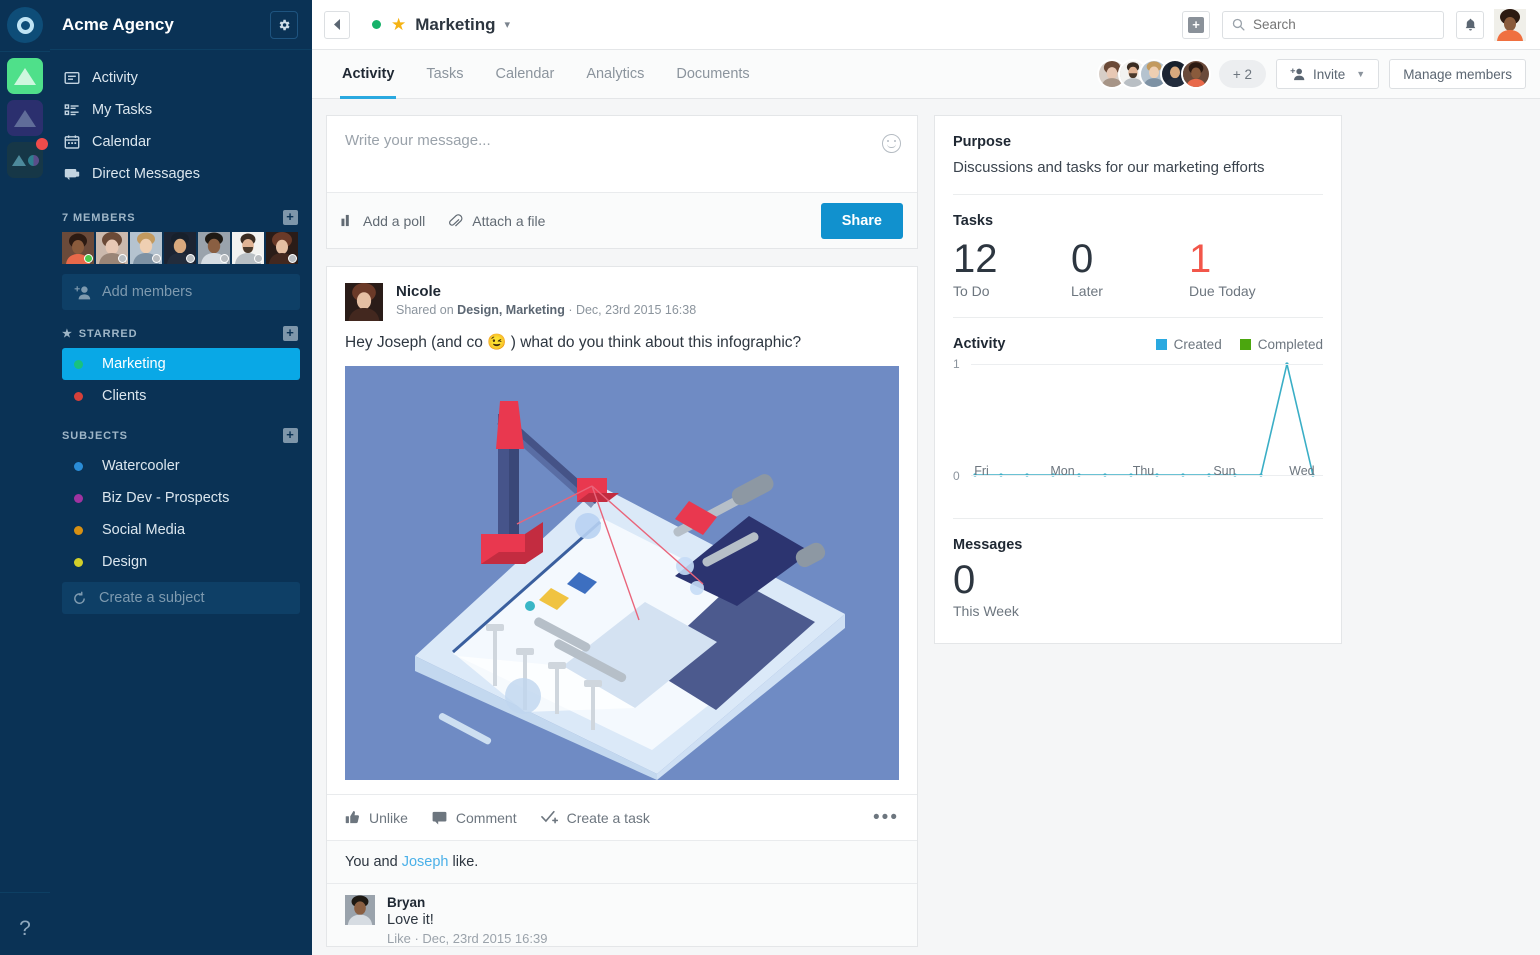 This screenshot has height=955, width=1540. I want to click on post-timestamp: Dec, 23rd 2015 16:38, so click(636, 310).